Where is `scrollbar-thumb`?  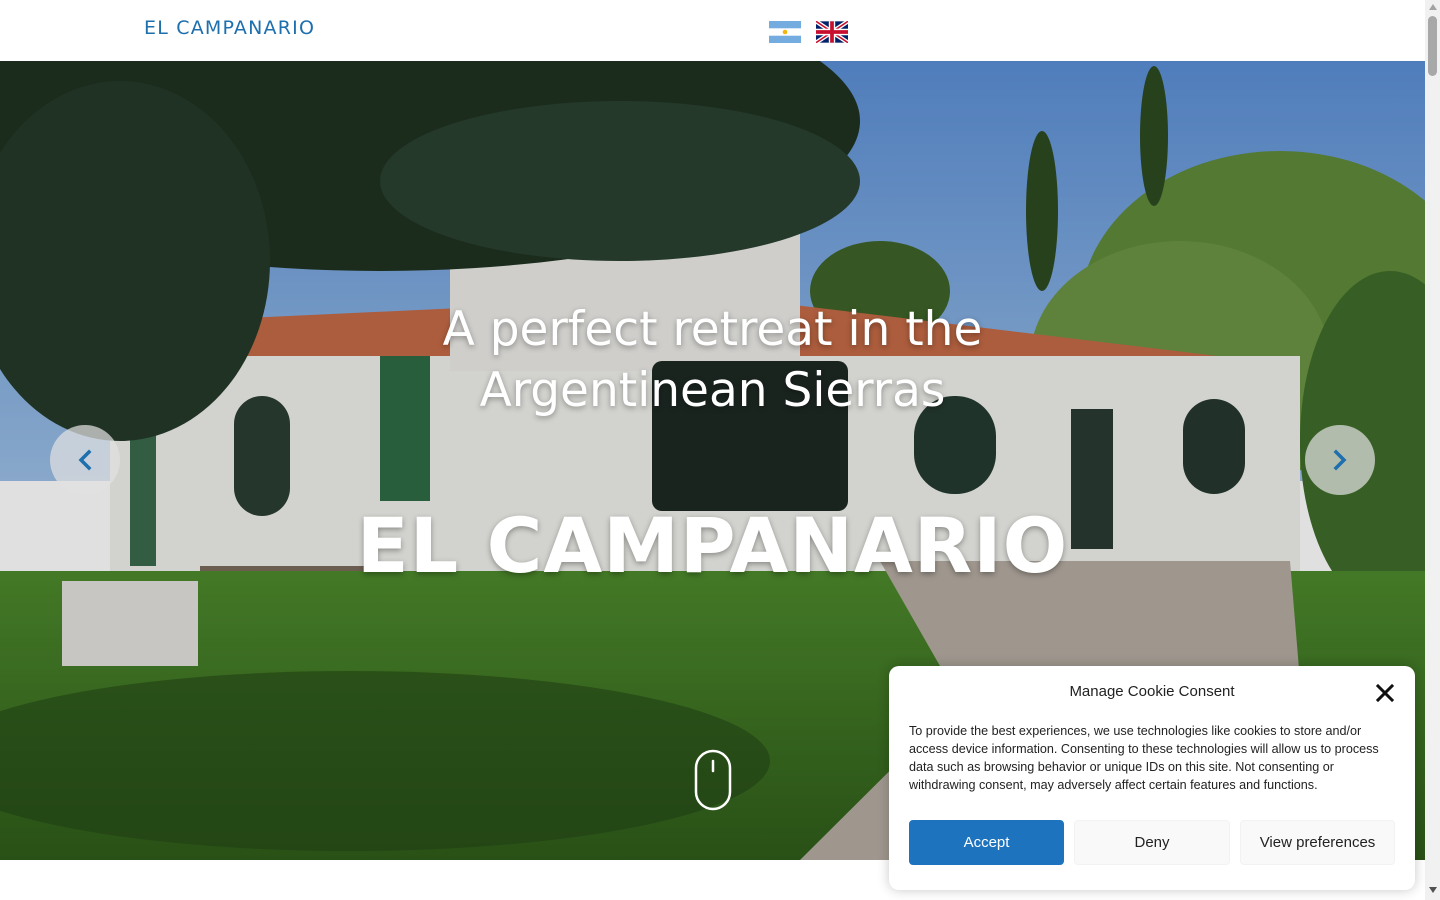 scrollbar-thumb is located at coordinates (1432, 46).